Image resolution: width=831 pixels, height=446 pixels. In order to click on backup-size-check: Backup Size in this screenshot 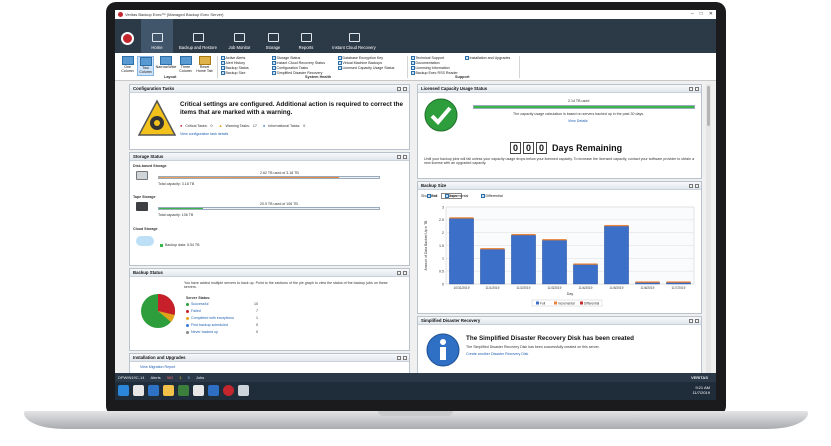, I will do `click(233, 73)`.